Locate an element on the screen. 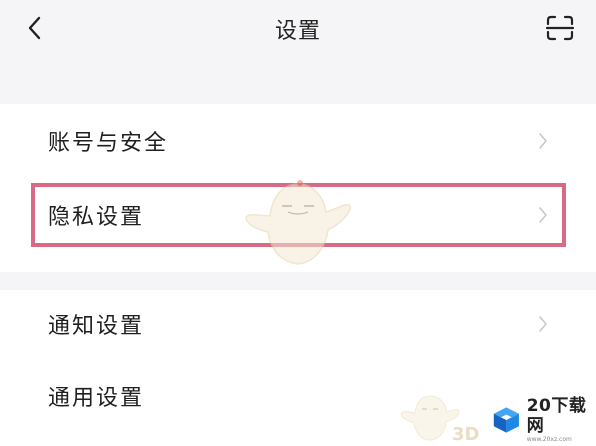  page-title: 设置 is located at coordinates (297, 31).